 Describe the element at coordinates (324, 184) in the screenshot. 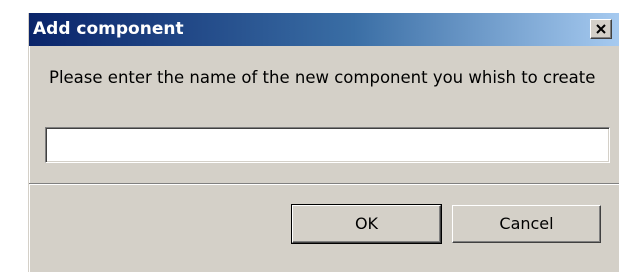

I see `divider` at that location.